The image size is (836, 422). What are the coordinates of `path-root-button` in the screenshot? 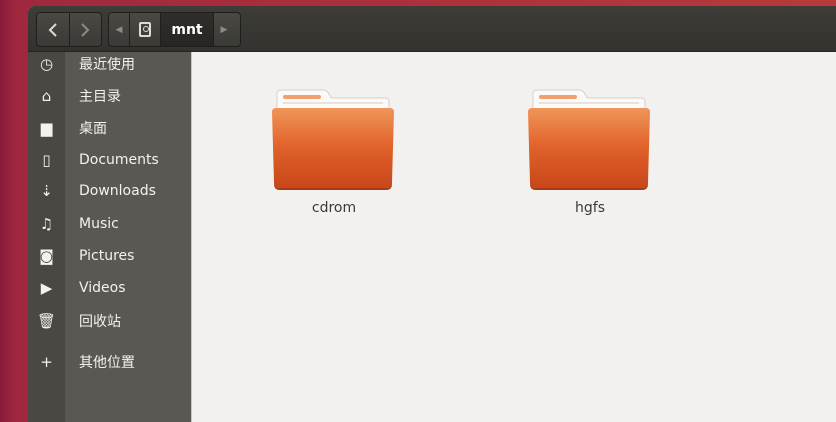 It's located at (145, 29).